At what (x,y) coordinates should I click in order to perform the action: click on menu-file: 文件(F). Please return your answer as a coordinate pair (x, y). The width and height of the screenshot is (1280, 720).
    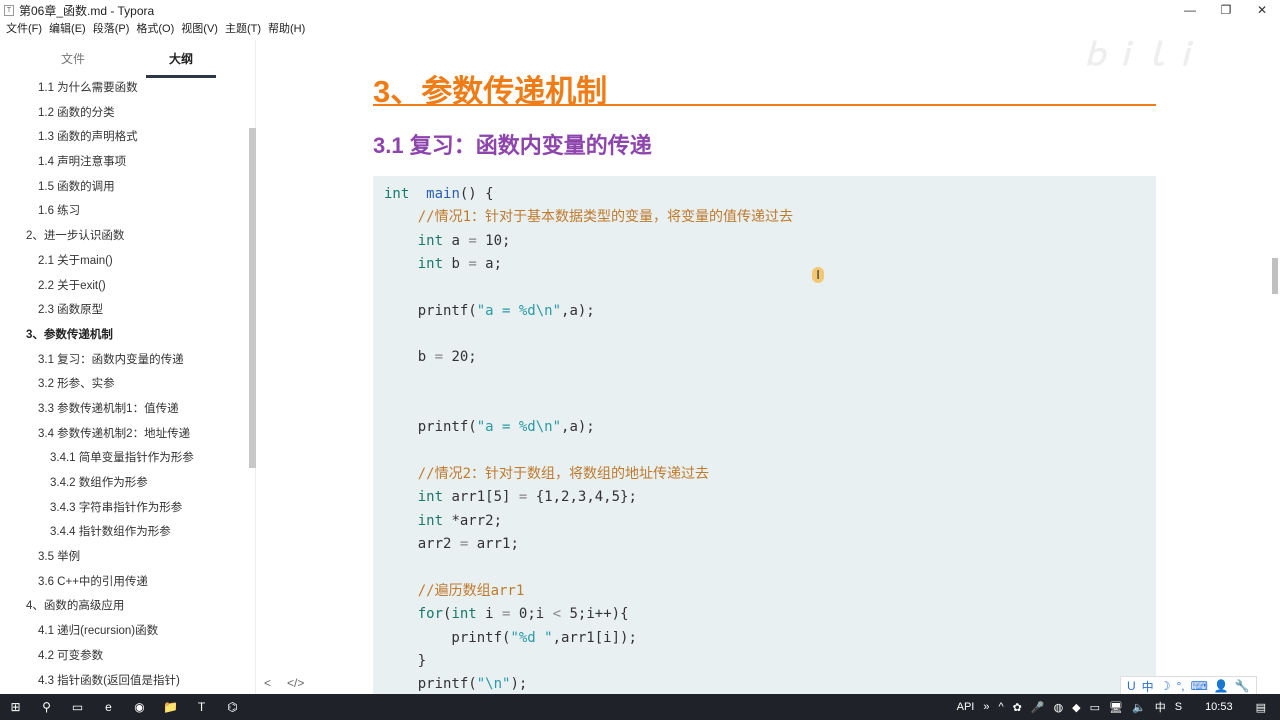
    Looking at the image, I should click on (24, 29).